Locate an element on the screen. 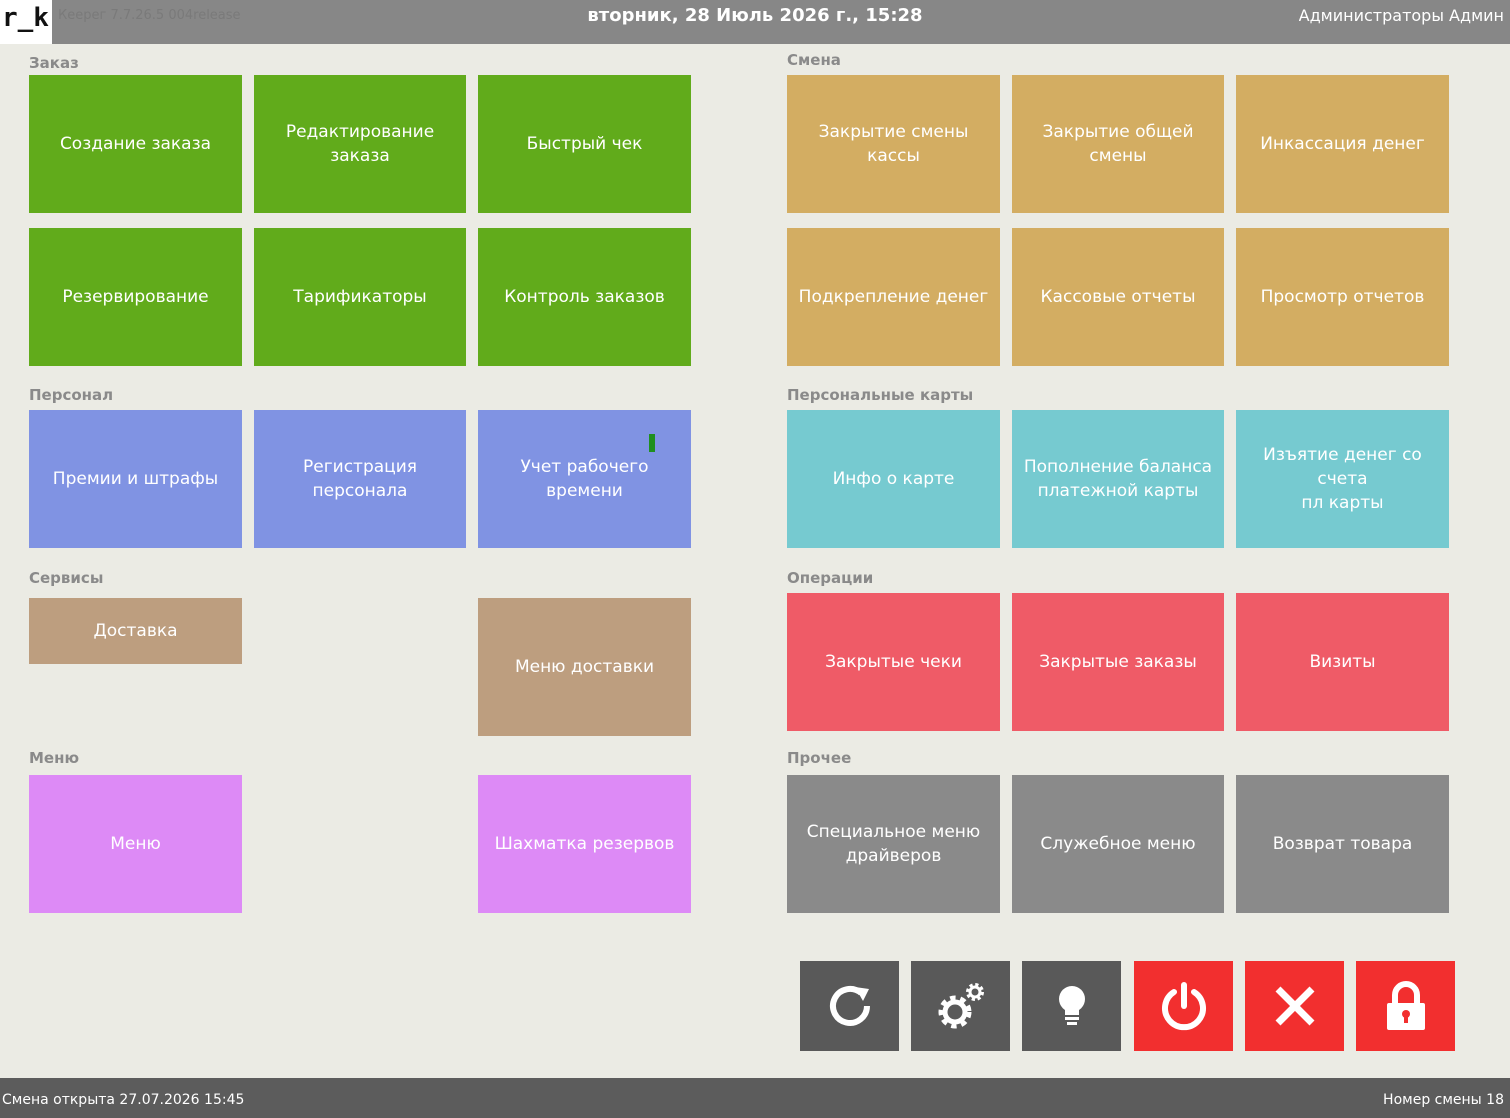  quick-check-button: Быстрый чек is located at coordinates (584, 144).